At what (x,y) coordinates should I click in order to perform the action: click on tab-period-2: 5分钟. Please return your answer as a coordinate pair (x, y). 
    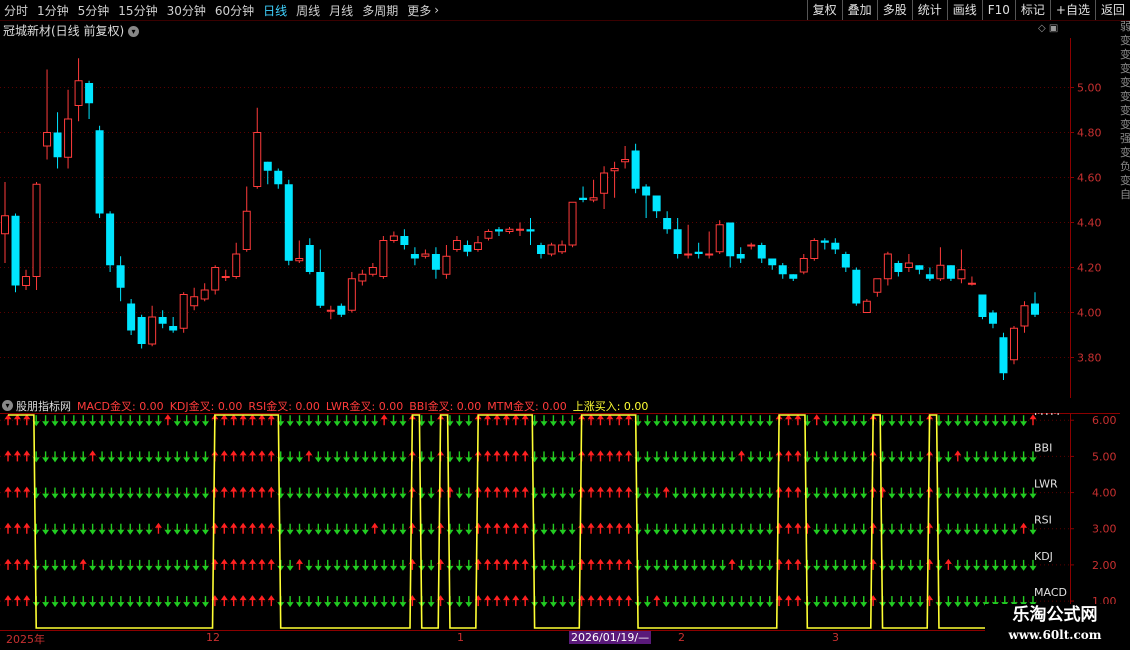
    Looking at the image, I should click on (94, 10).